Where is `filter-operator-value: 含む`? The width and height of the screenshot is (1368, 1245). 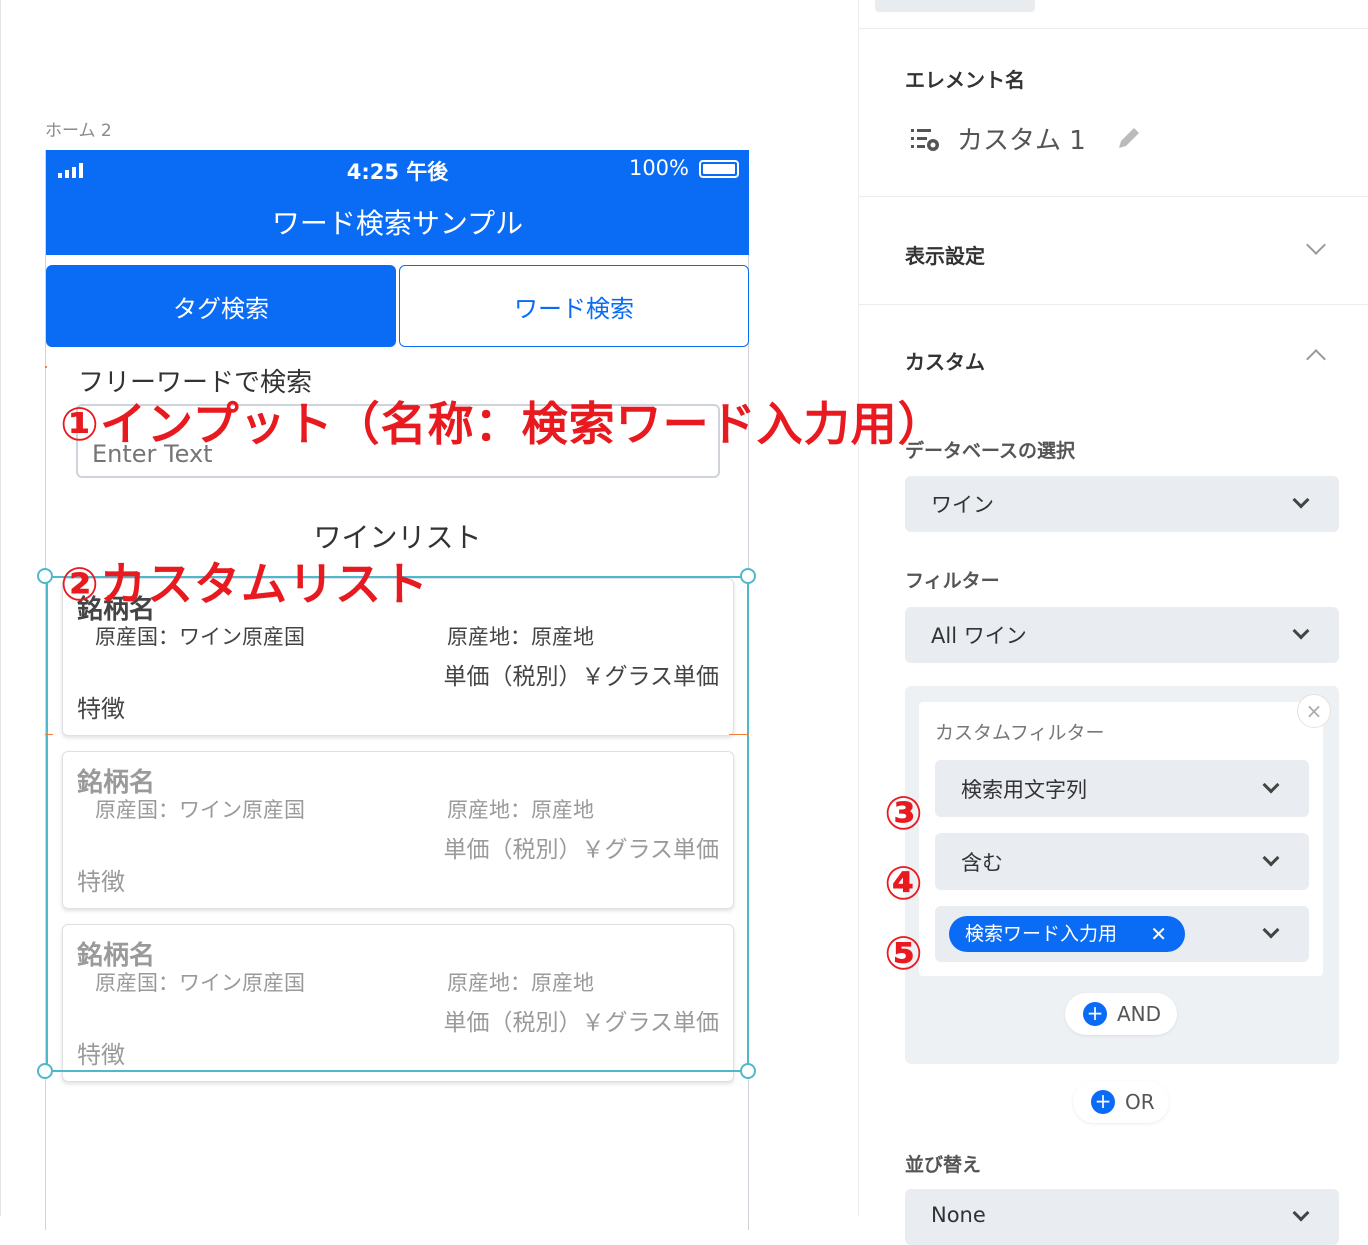 filter-operator-value: 含む is located at coordinates (982, 862).